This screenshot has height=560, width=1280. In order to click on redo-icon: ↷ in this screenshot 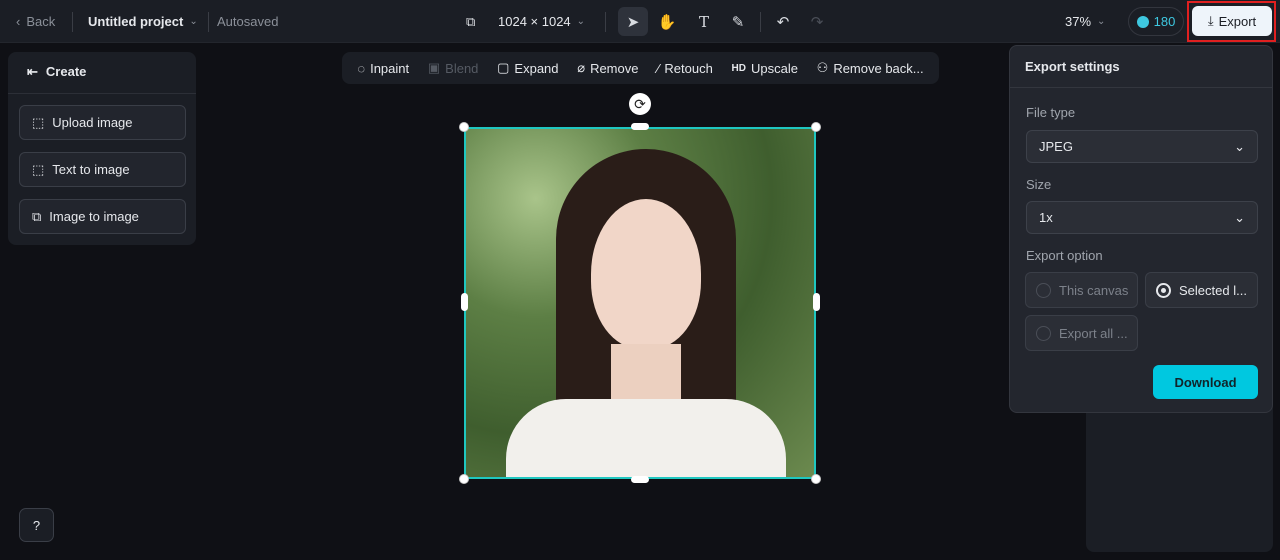, I will do `click(817, 21)`.